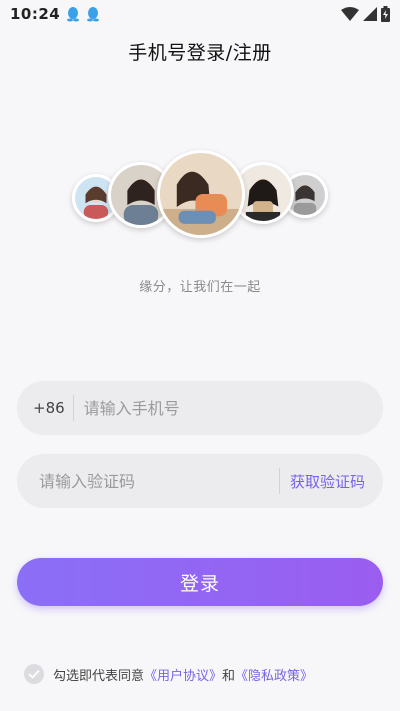  I want to click on status-time: 10:24, so click(35, 14).